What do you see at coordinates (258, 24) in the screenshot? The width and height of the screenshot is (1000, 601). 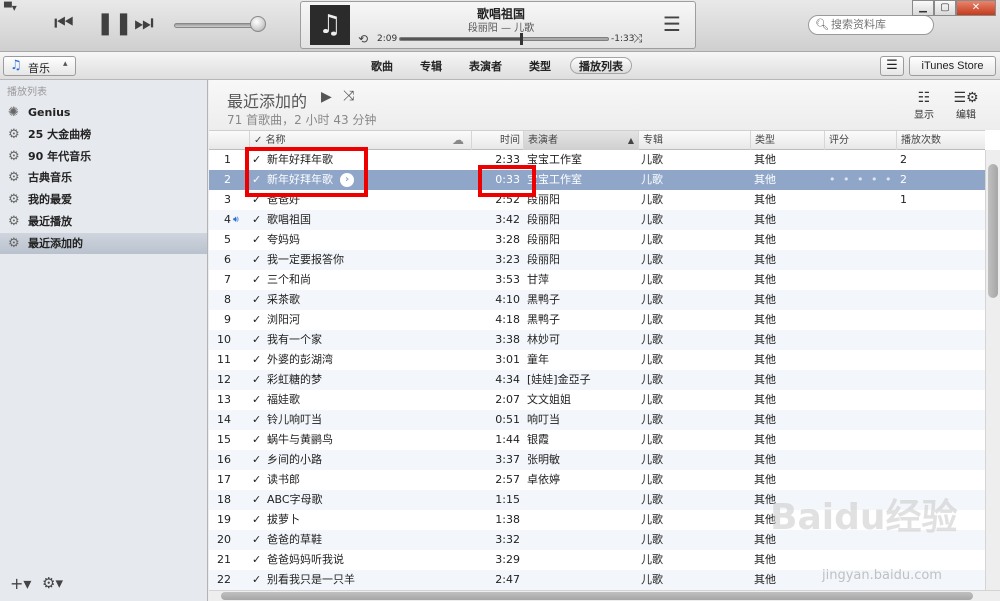 I see `volume-knob` at bounding box center [258, 24].